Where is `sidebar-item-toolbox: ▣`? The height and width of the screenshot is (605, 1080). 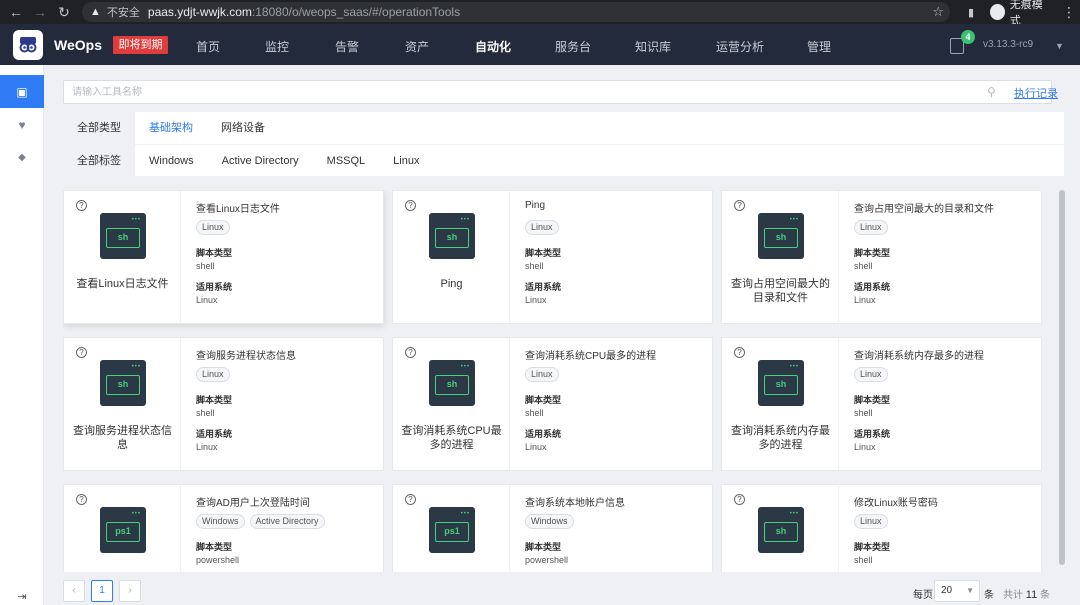
sidebar-item-toolbox: ▣ is located at coordinates (22, 91).